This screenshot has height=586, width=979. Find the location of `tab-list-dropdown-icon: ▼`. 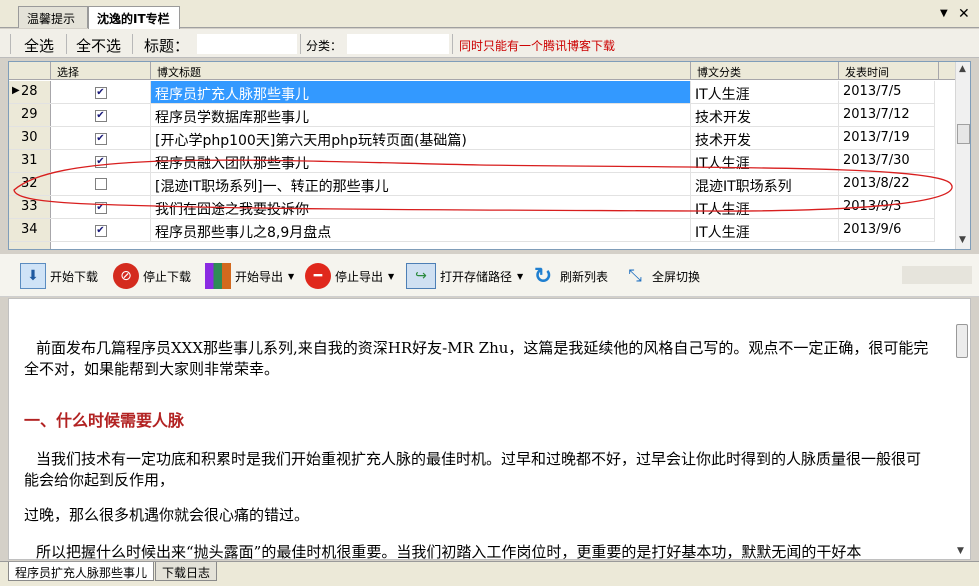

tab-list-dropdown-icon: ▼ is located at coordinates (944, 13).